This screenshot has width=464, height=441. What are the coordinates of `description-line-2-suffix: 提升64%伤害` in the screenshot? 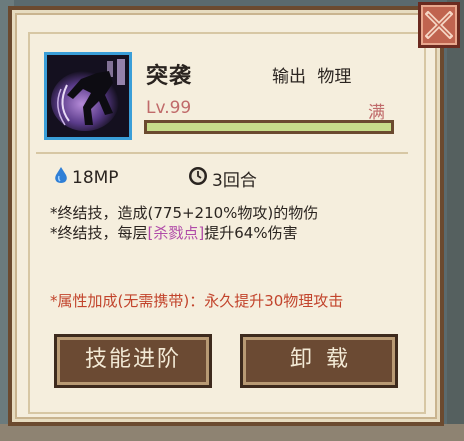 It's located at (251, 233).